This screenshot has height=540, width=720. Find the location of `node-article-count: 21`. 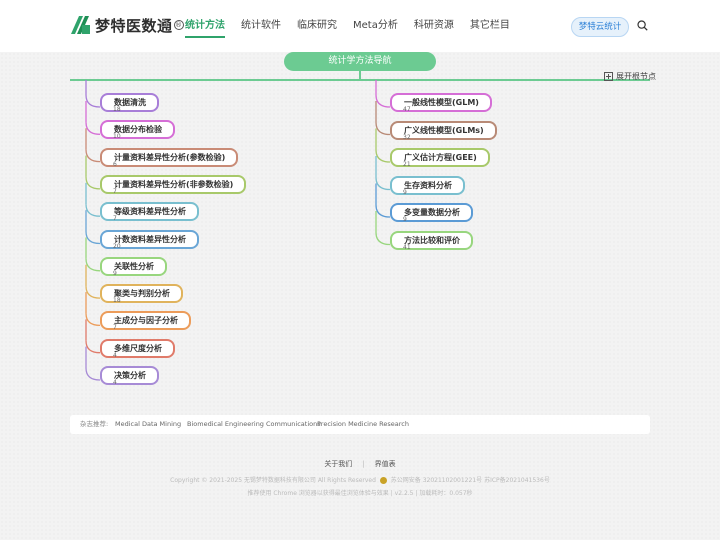

node-article-count: 21 is located at coordinates (407, 164).